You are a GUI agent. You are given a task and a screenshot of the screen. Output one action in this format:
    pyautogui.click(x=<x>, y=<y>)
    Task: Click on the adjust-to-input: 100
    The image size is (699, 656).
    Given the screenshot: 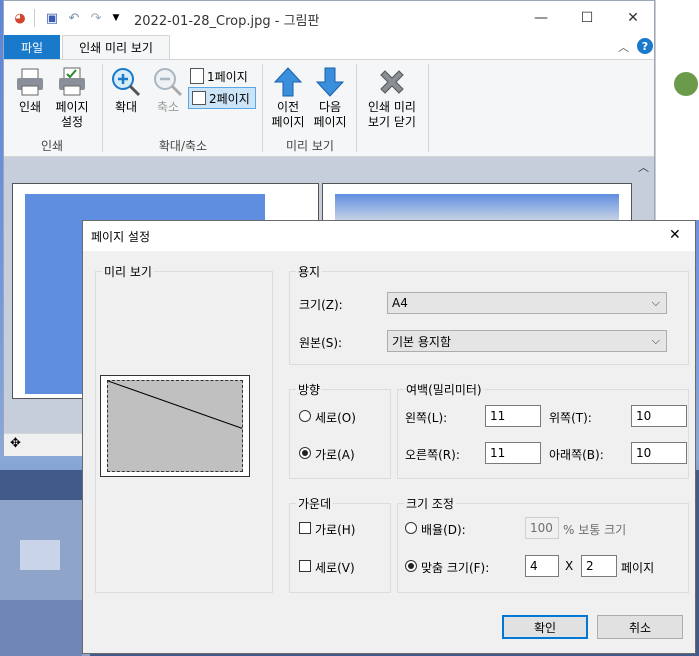 What is the action you would take?
    pyautogui.click(x=542, y=528)
    